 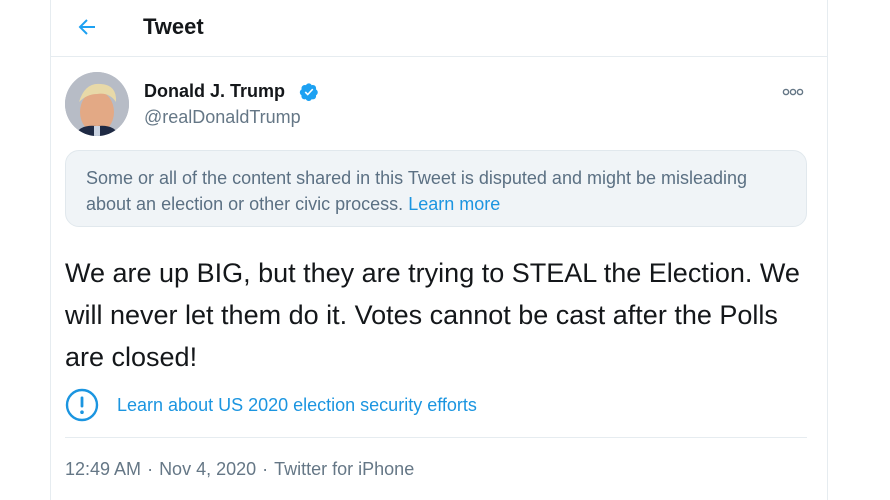 I want to click on more-options-button, so click(x=793, y=92).